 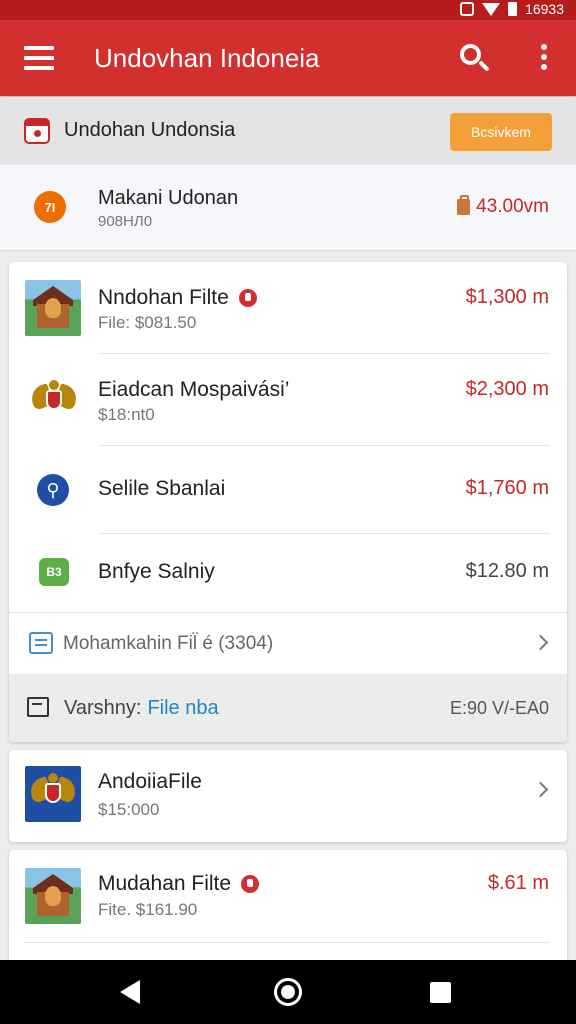 I want to click on navigation-bar, so click(x=288, y=992).